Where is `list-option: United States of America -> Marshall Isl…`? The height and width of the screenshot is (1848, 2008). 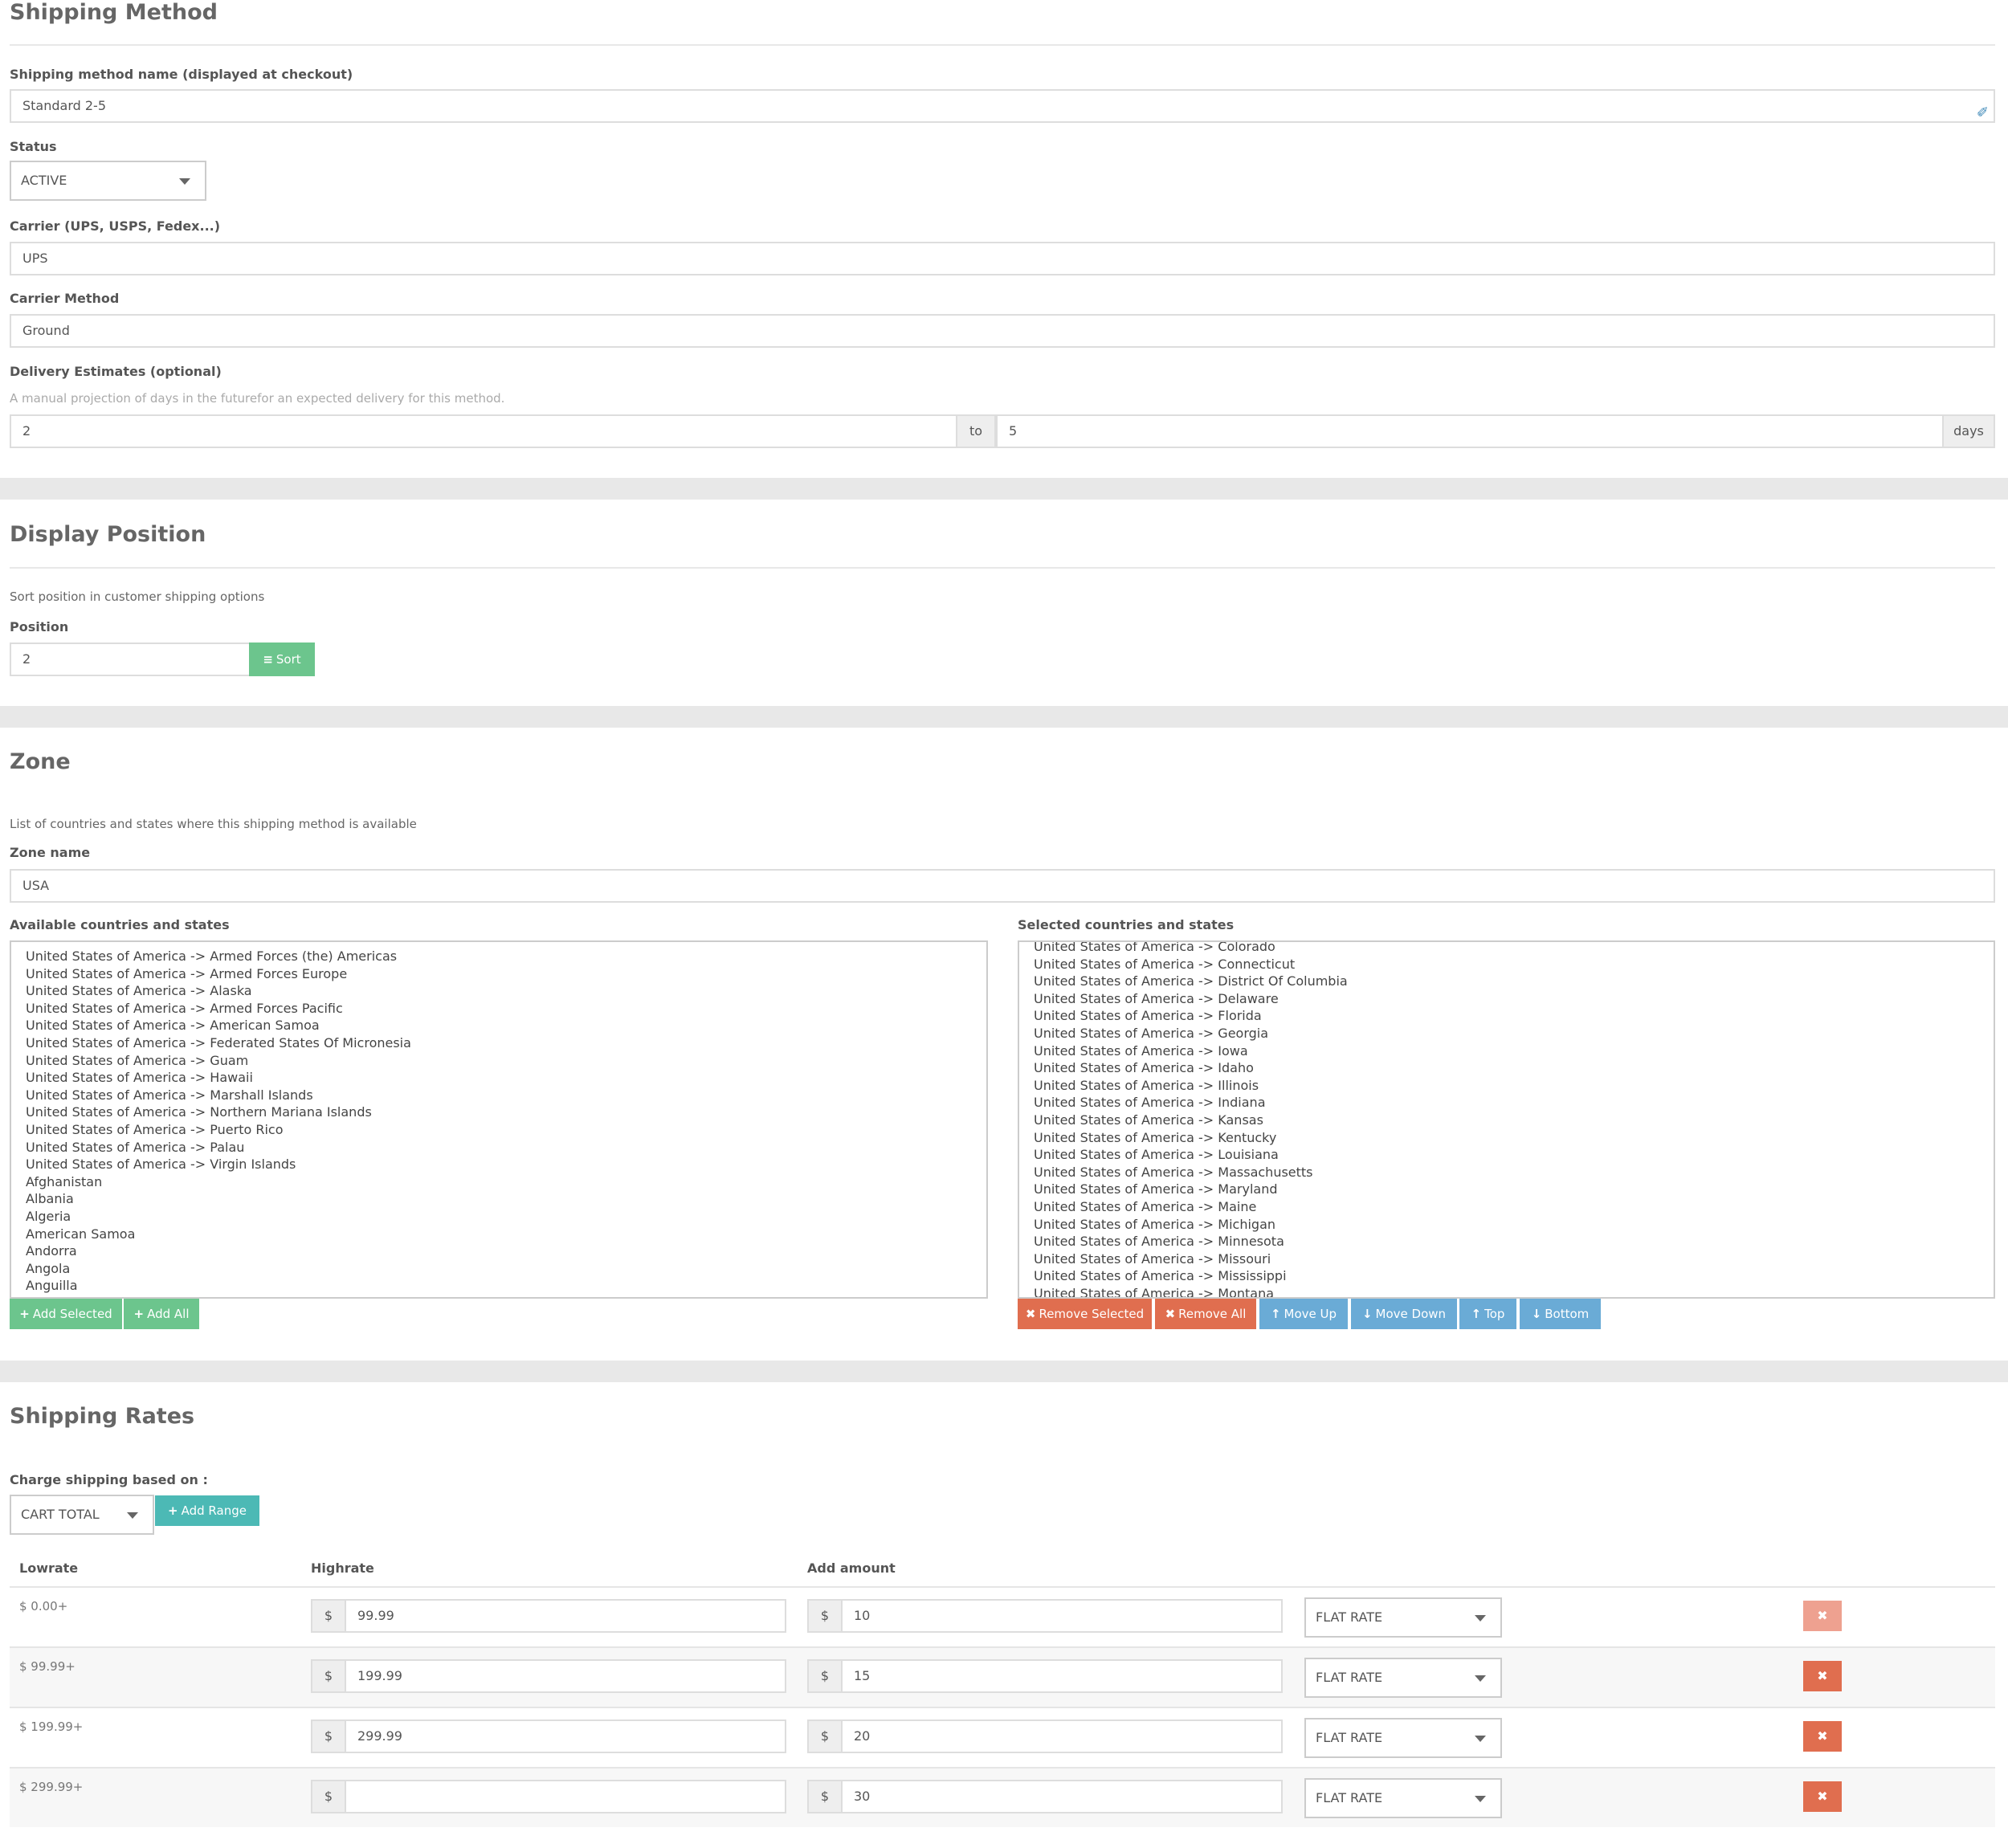 list-option: United States of America -> Marshall Isl… is located at coordinates (499, 1095).